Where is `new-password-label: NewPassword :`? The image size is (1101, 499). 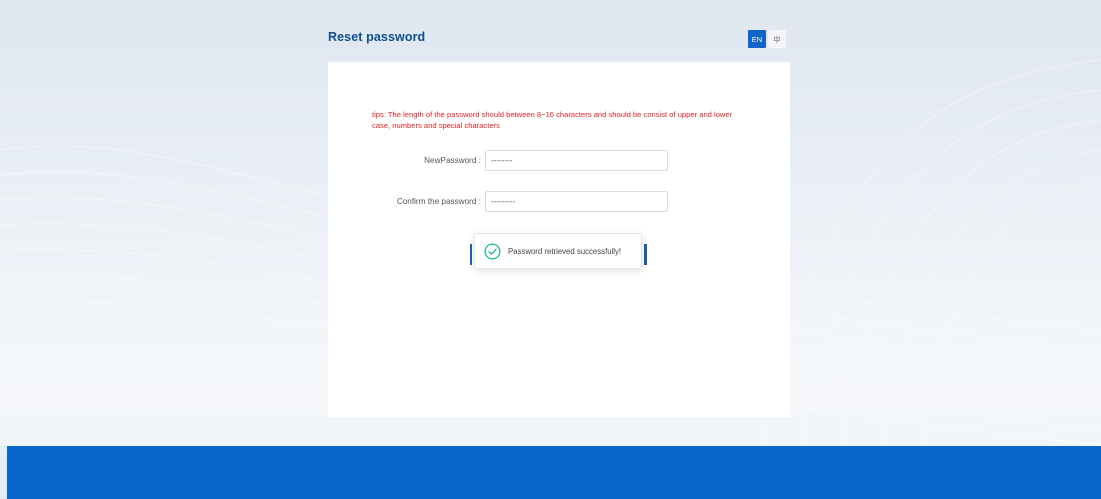 new-password-label: NewPassword : is located at coordinates (452, 160).